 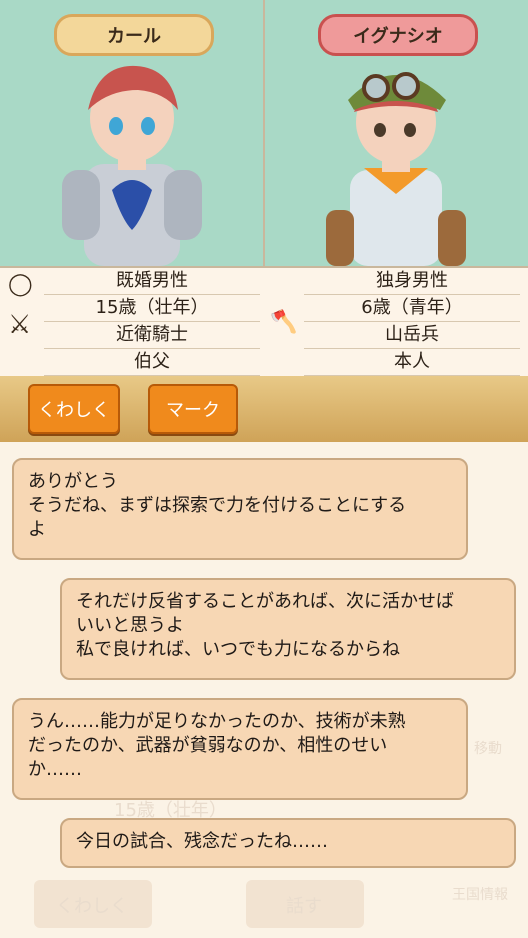 What do you see at coordinates (152, 335) in the screenshot?
I see `left-job: 近衛騎士` at bounding box center [152, 335].